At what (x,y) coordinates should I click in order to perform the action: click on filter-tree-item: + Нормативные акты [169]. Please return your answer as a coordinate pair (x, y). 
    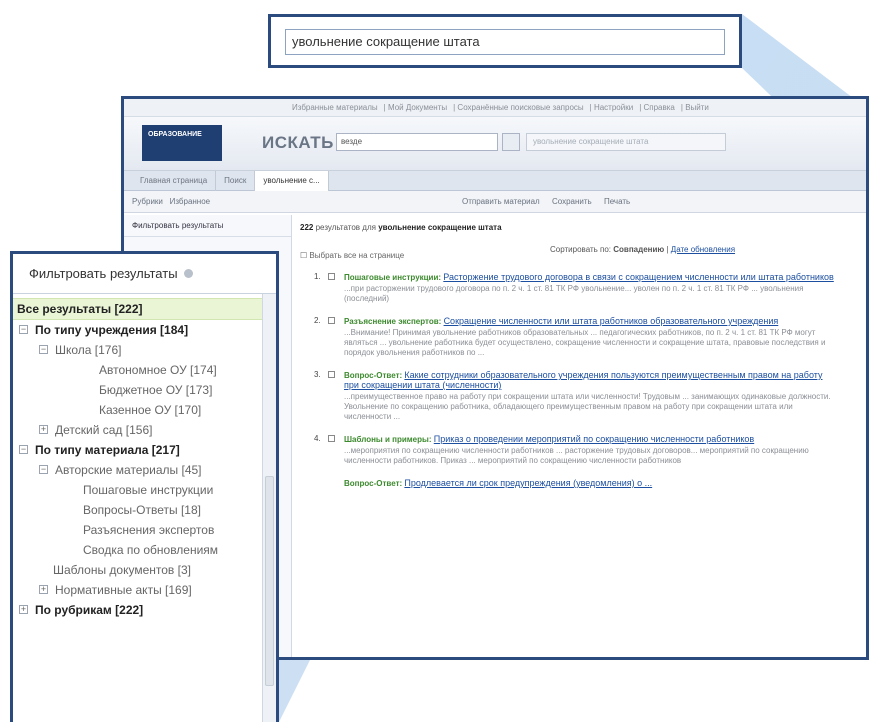
    Looking at the image, I should click on (144, 590).